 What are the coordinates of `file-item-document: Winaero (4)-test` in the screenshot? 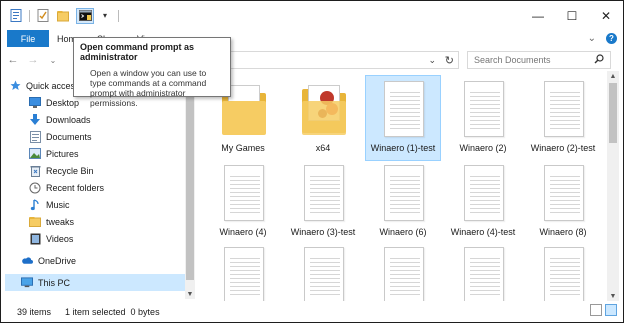 It's located at (483, 203).